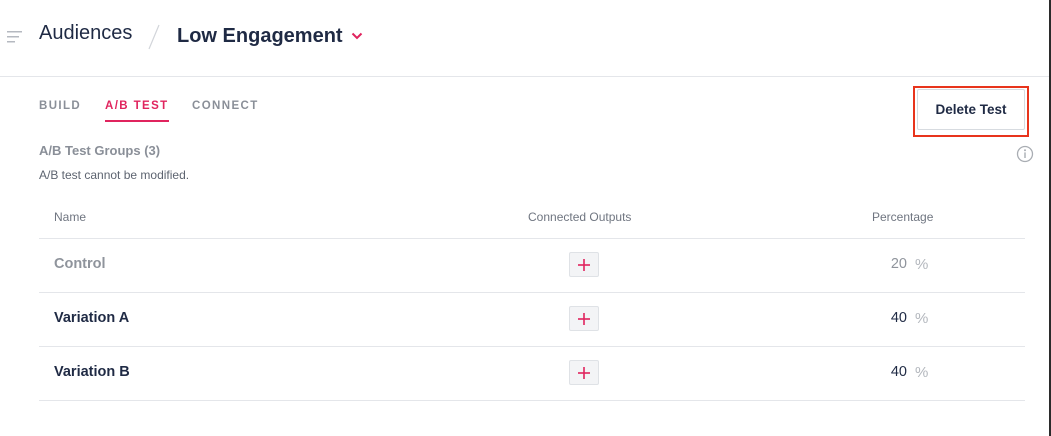 The image size is (1051, 436). What do you see at coordinates (1025, 154) in the screenshot?
I see `info-icon` at bounding box center [1025, 154].